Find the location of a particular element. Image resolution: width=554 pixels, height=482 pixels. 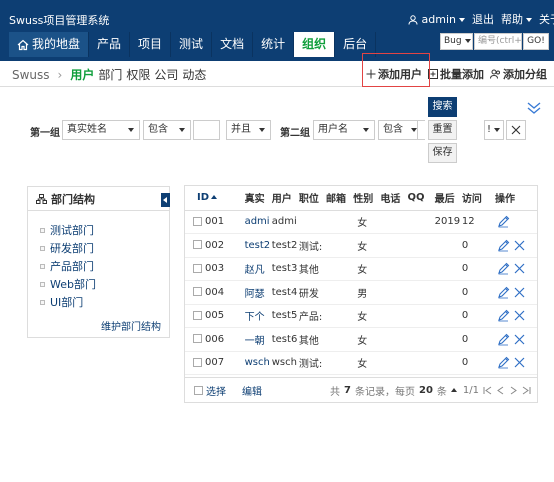

tab-doc: 文档 is located at coordinates (233, 44).